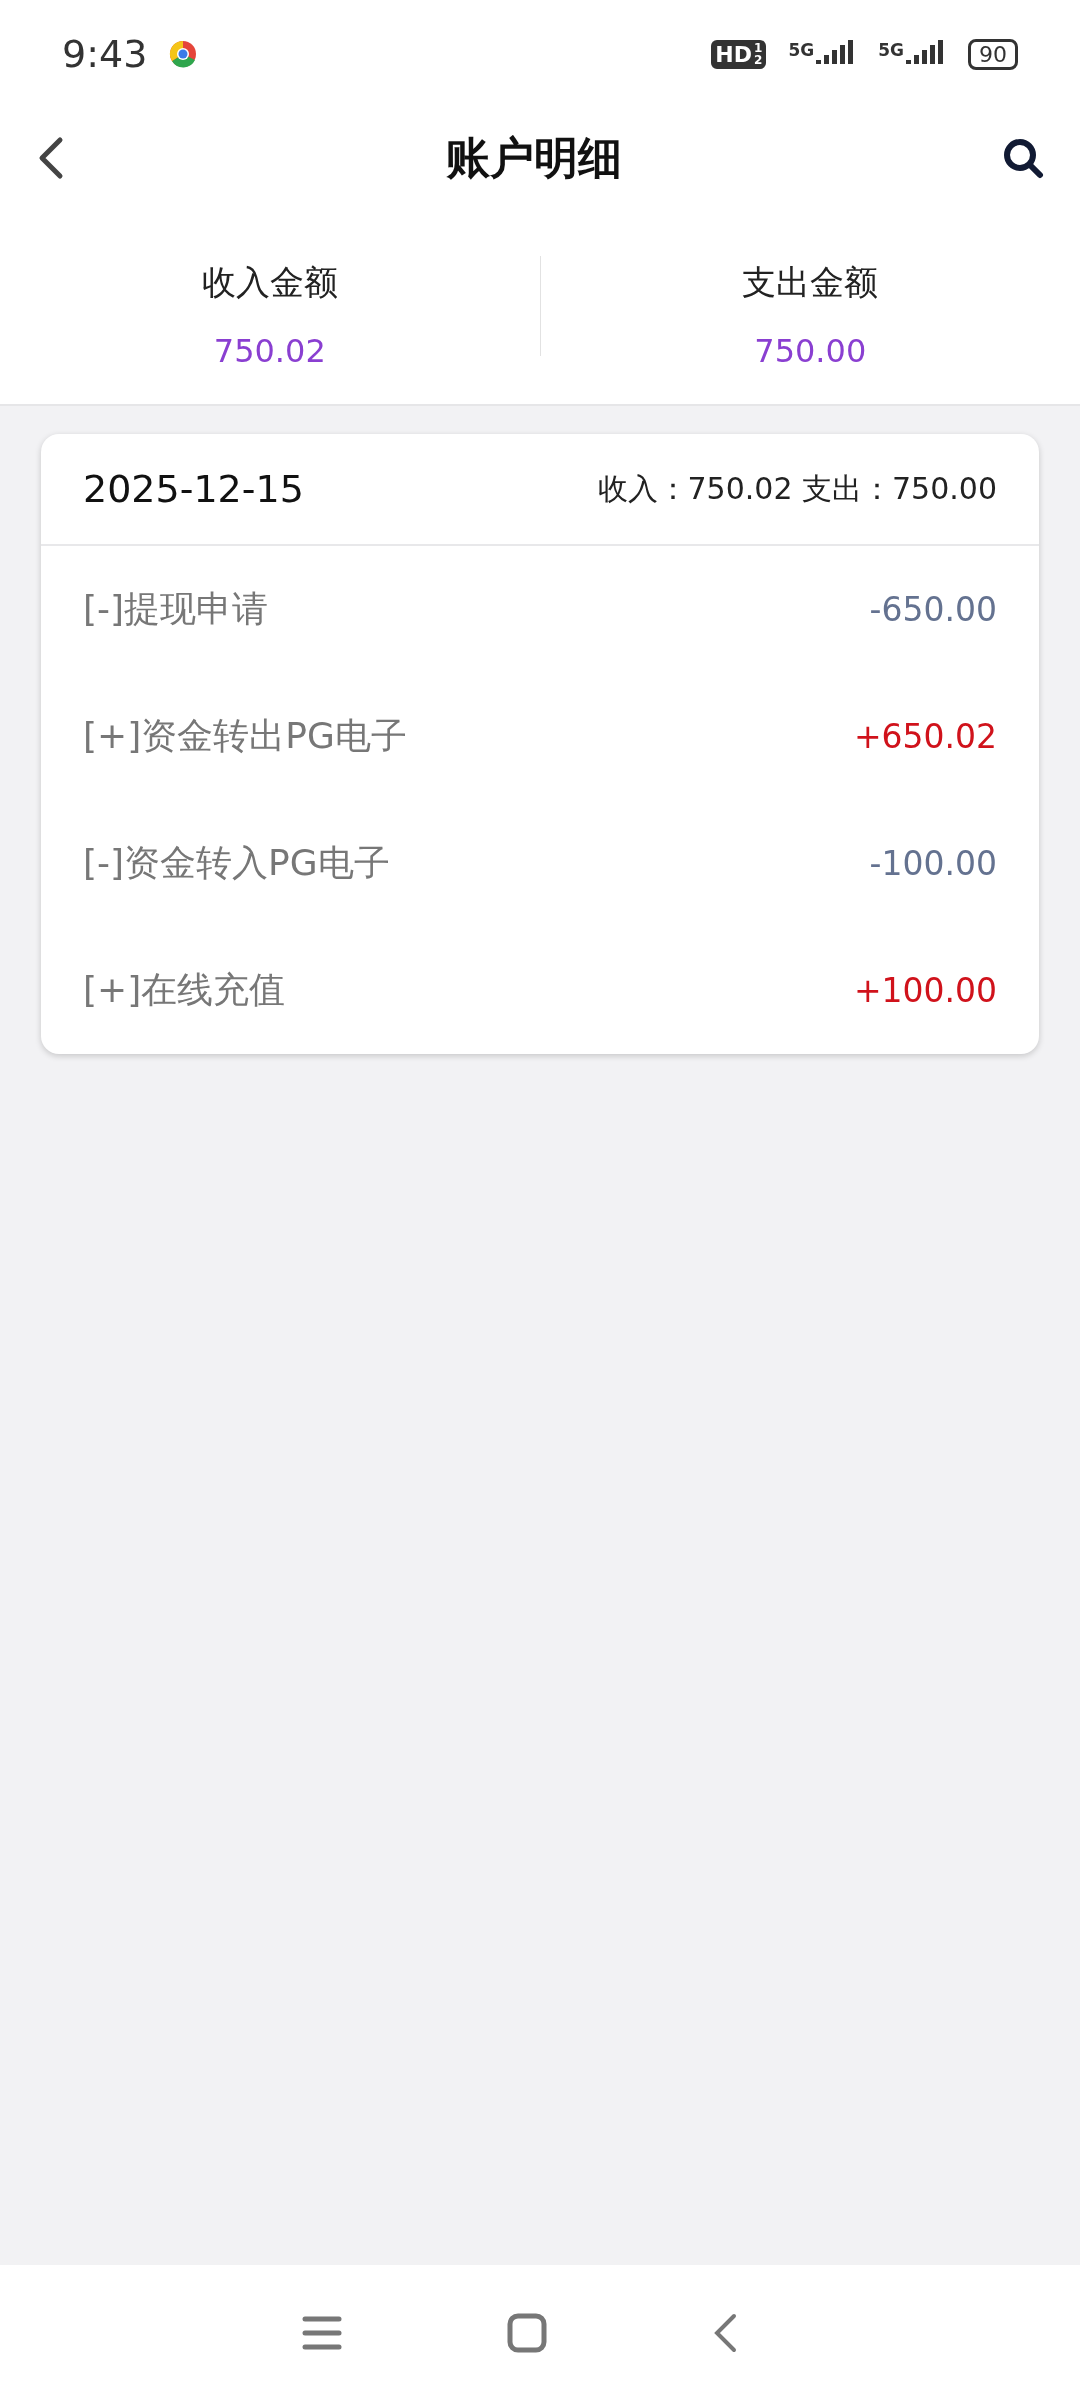  I want to click on entry-amount: +100.00, so click(925, 990).